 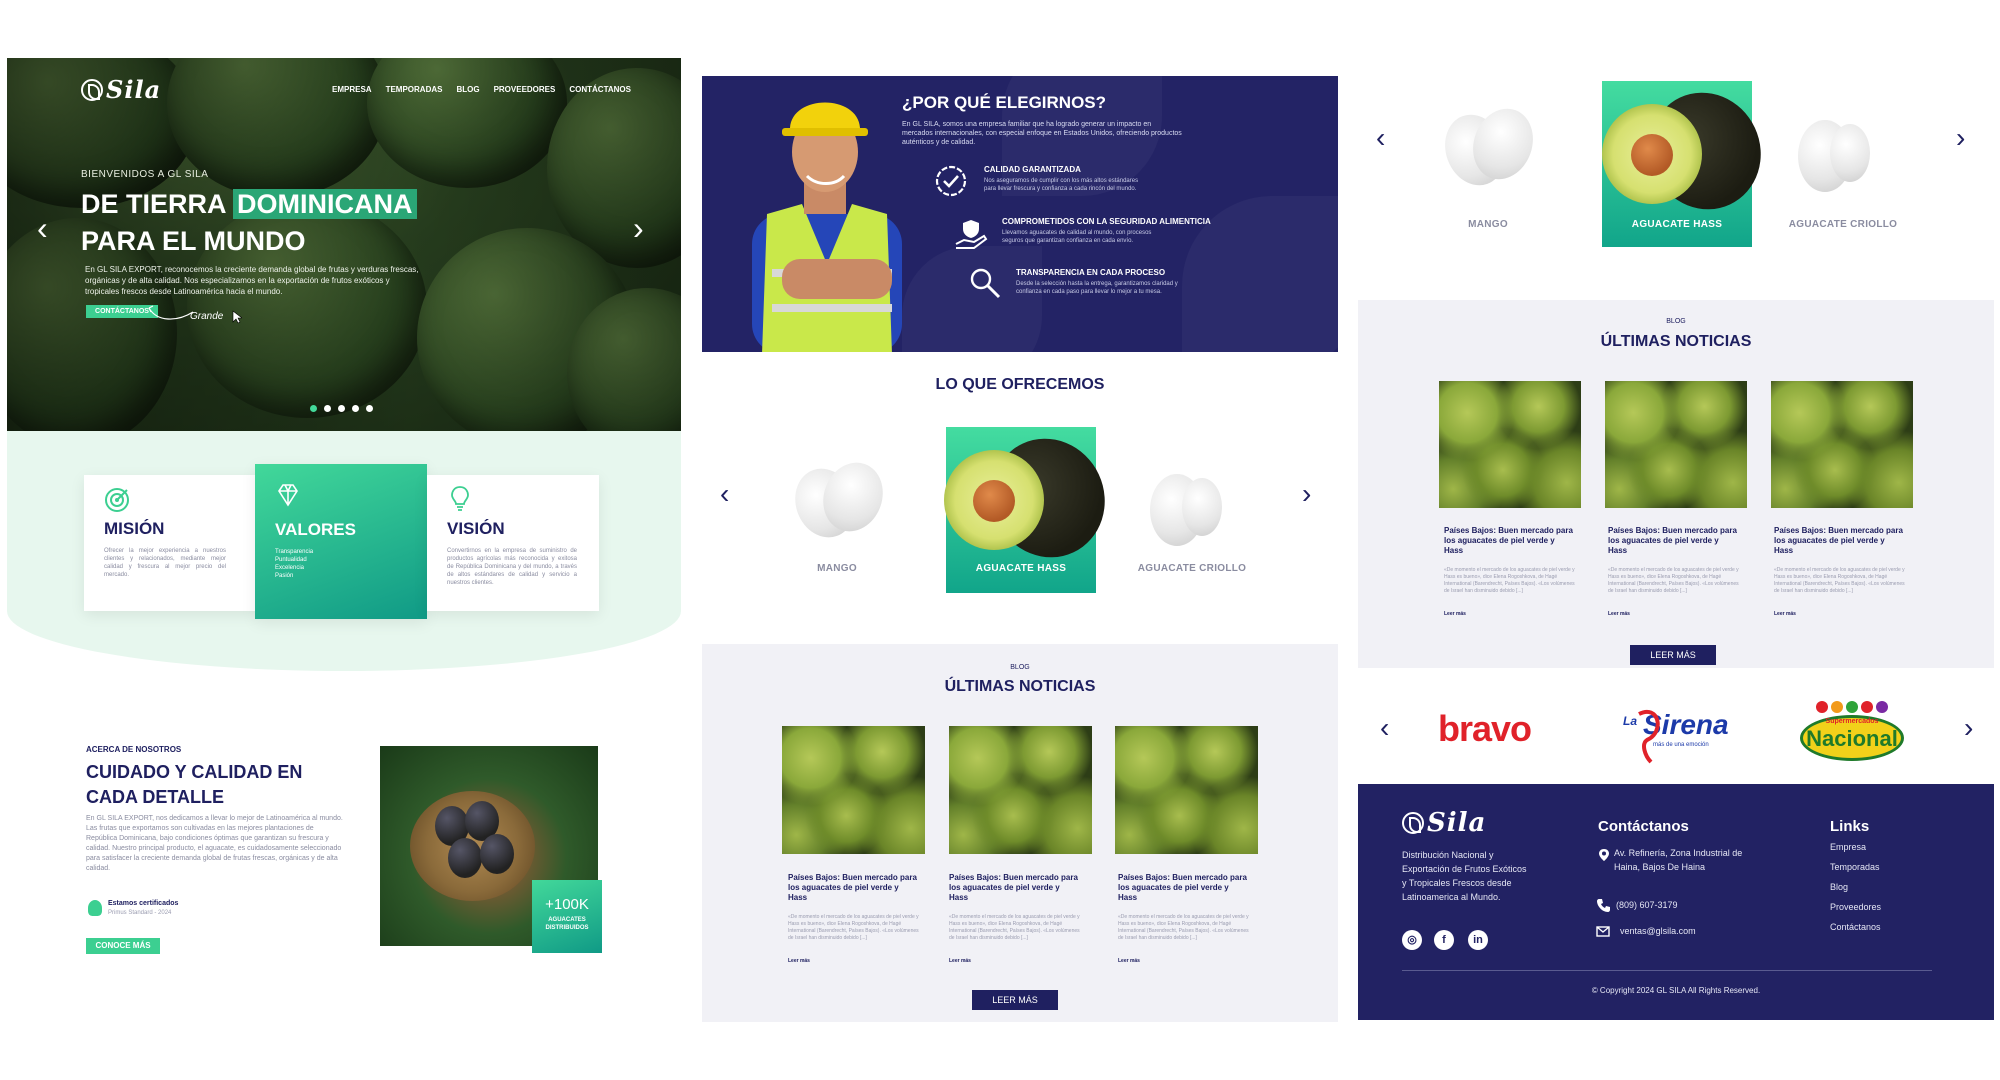 I want to click on cert-title: Estamos certificados, so click(x=143, y=903).